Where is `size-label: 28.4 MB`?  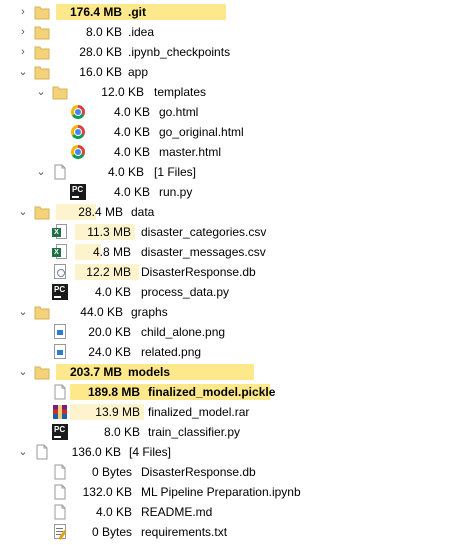
size-label: 28.4 MB is located at coordinates (100, 212).